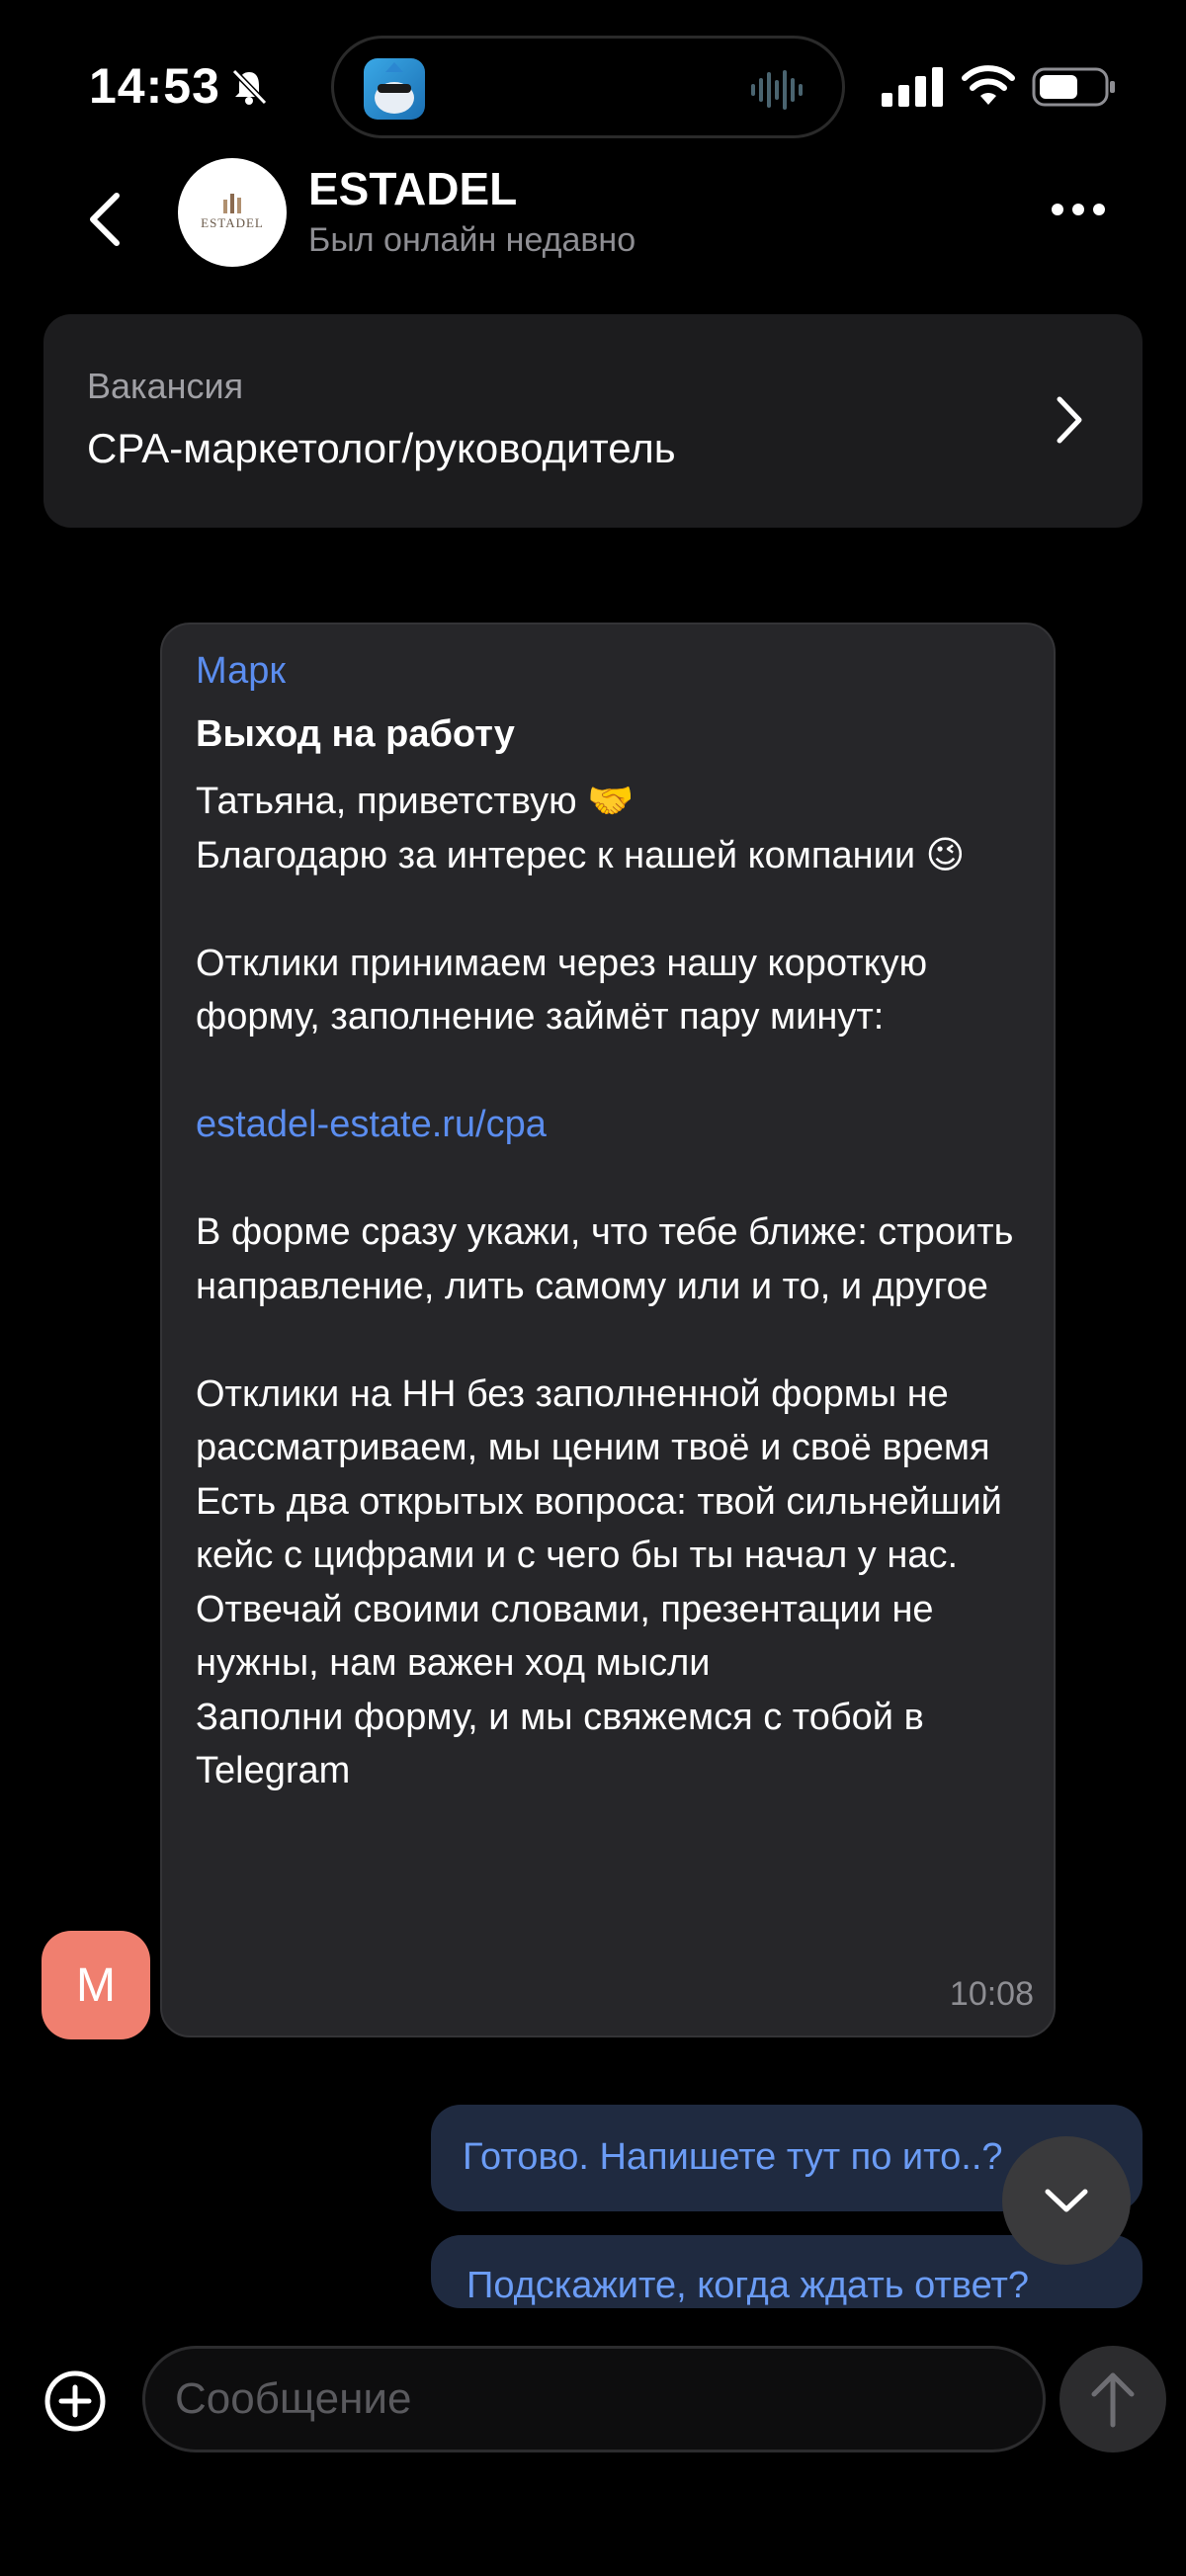 This screenshot has height=2576, width=1186. I want to click on chat-header: ESTADEL ESTADEL Был онлайн недавно, so click(593, 232).